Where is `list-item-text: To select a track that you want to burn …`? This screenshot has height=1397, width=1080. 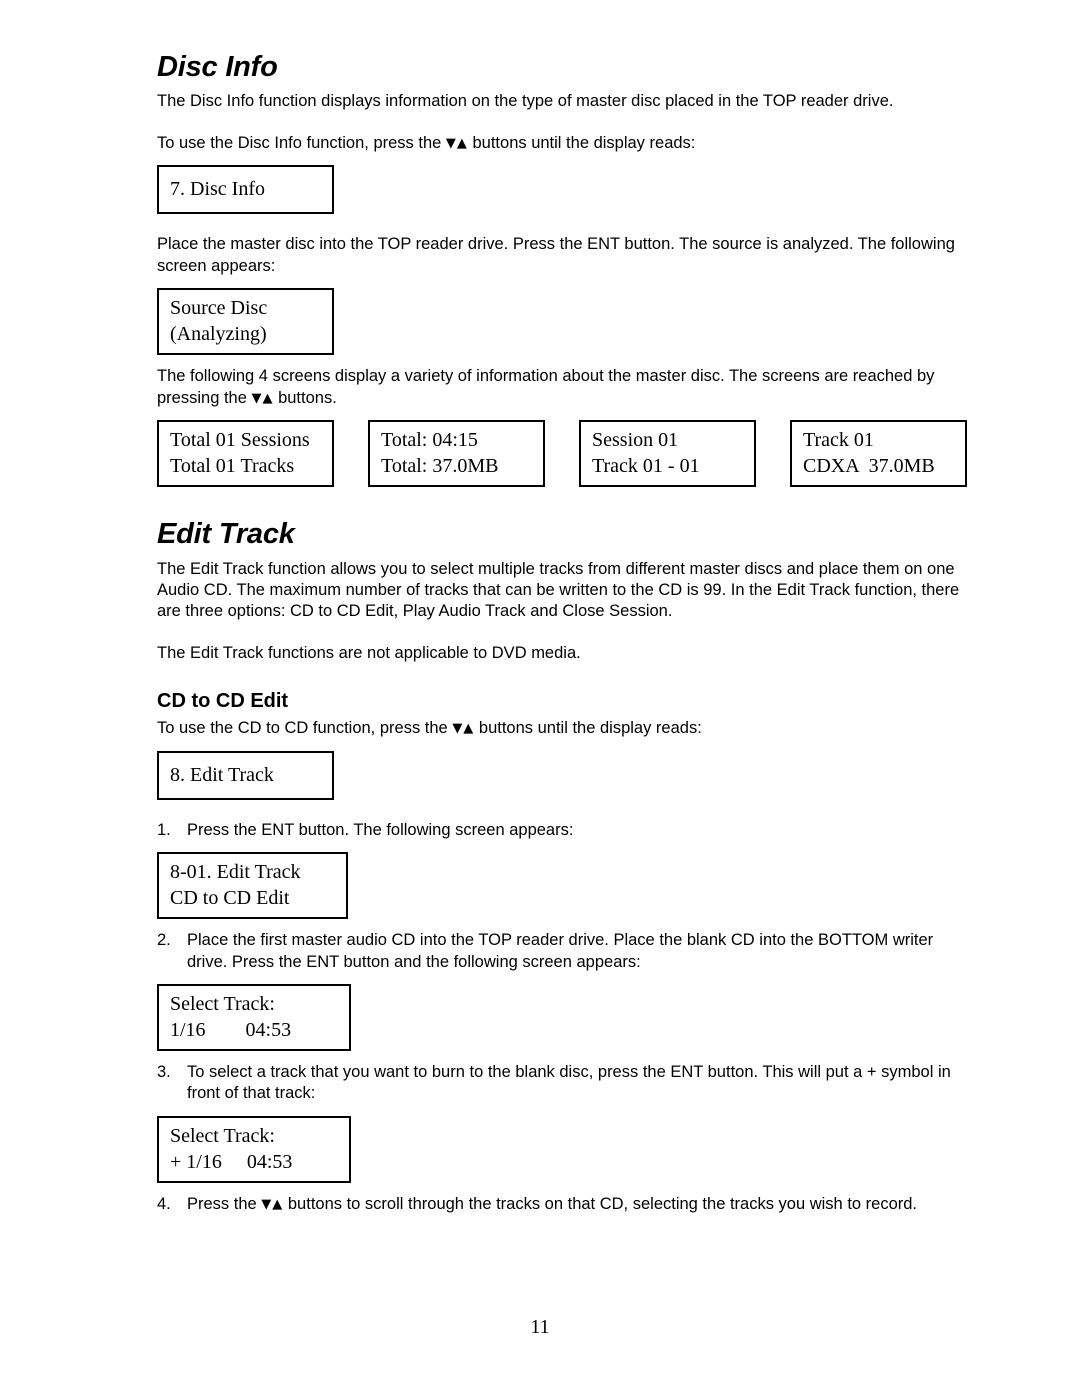
list-item-text: To select a track that you want to burn … is located at coordinates (569, 1083).